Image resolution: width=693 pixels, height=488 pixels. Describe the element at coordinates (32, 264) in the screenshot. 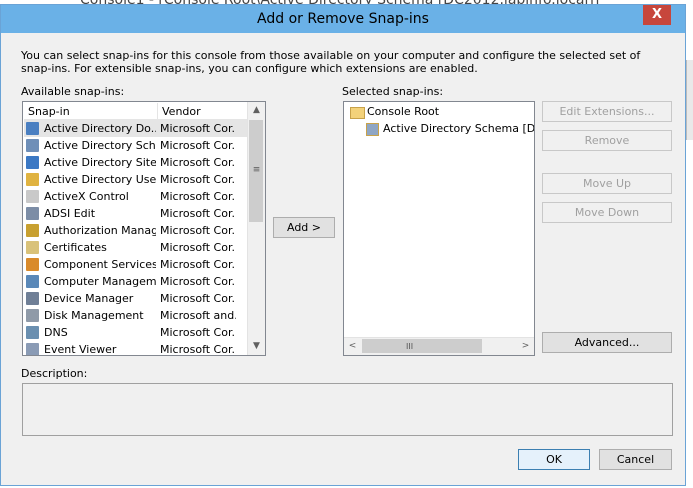

I see `component-services-icon` at that location.